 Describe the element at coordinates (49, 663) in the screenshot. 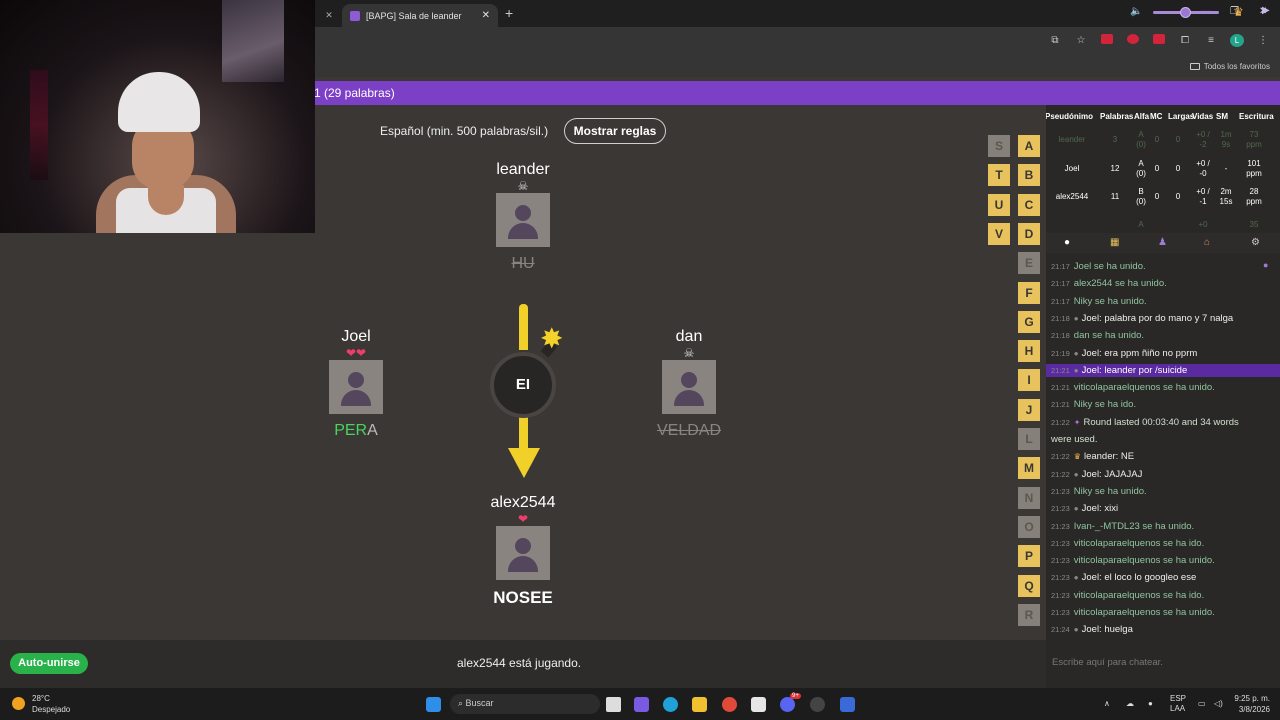

I see `auto-join-button: Auto-unirse` at that location.